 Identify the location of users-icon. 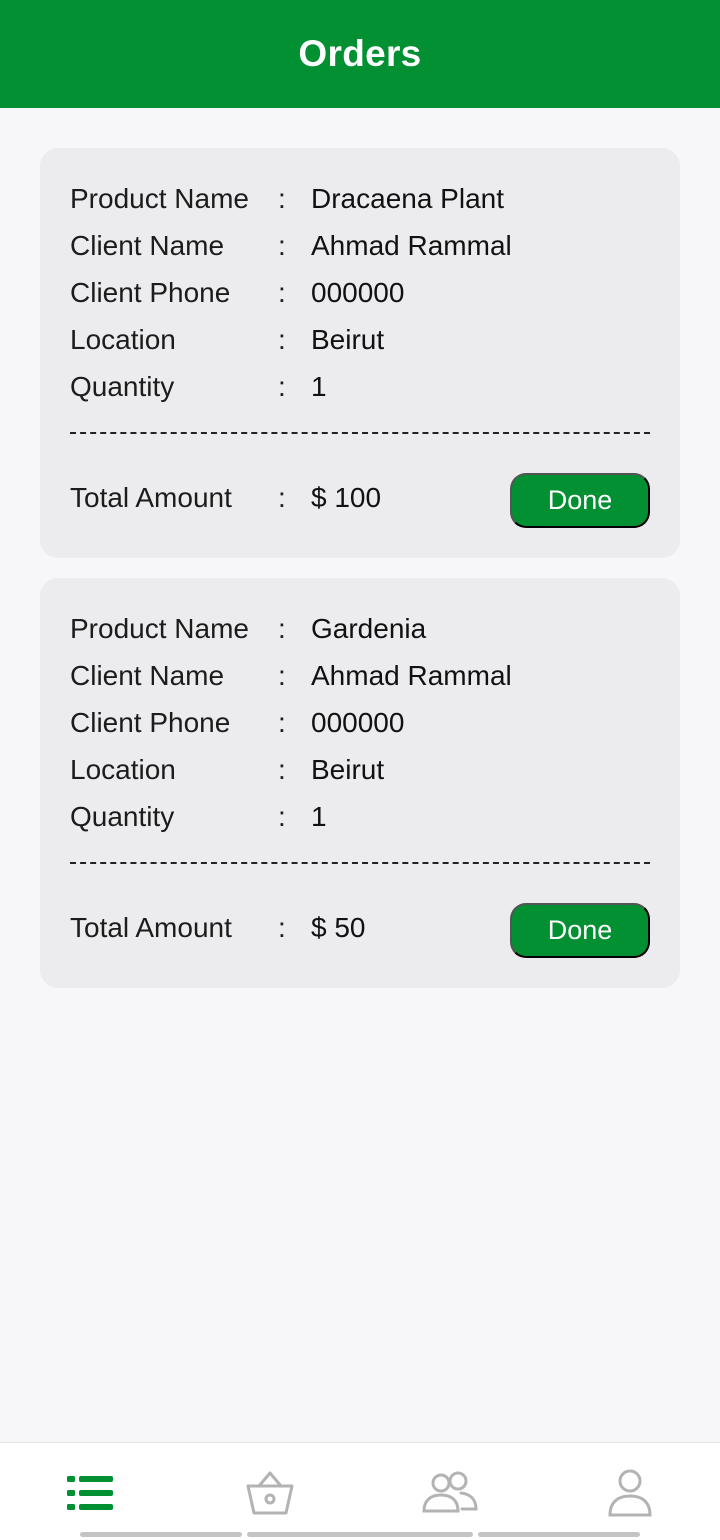
(450, 1492).